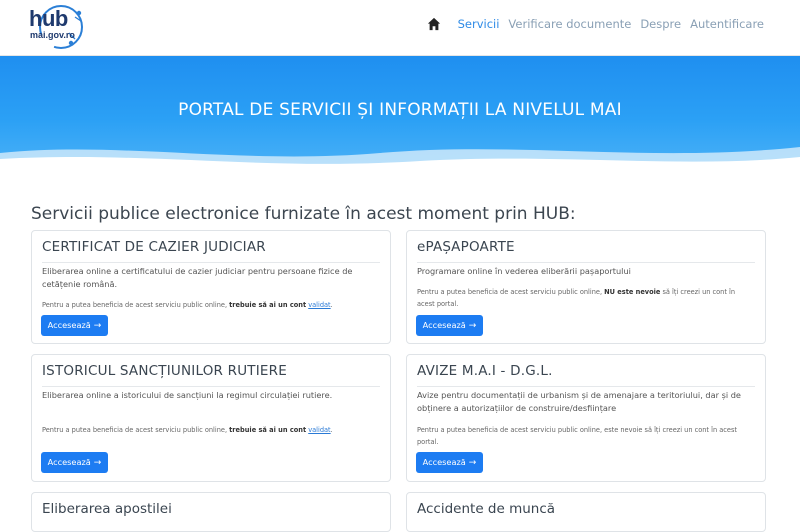 The height and width of the screenshot is (532, 800). I want to click on card-accidente-munca: Accidente de muncă, so click(586, 512).